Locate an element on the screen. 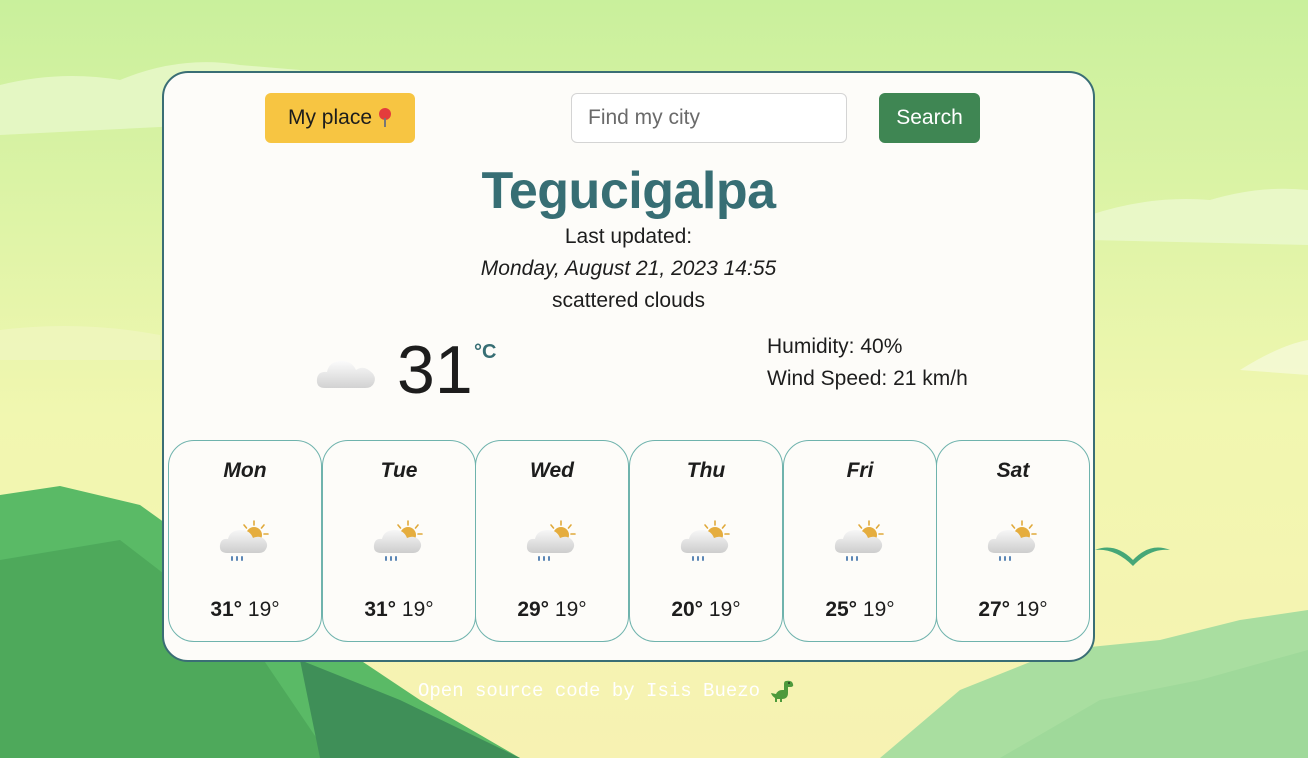  city-name: Tegucigalpa is located at coordinates (628, 191).